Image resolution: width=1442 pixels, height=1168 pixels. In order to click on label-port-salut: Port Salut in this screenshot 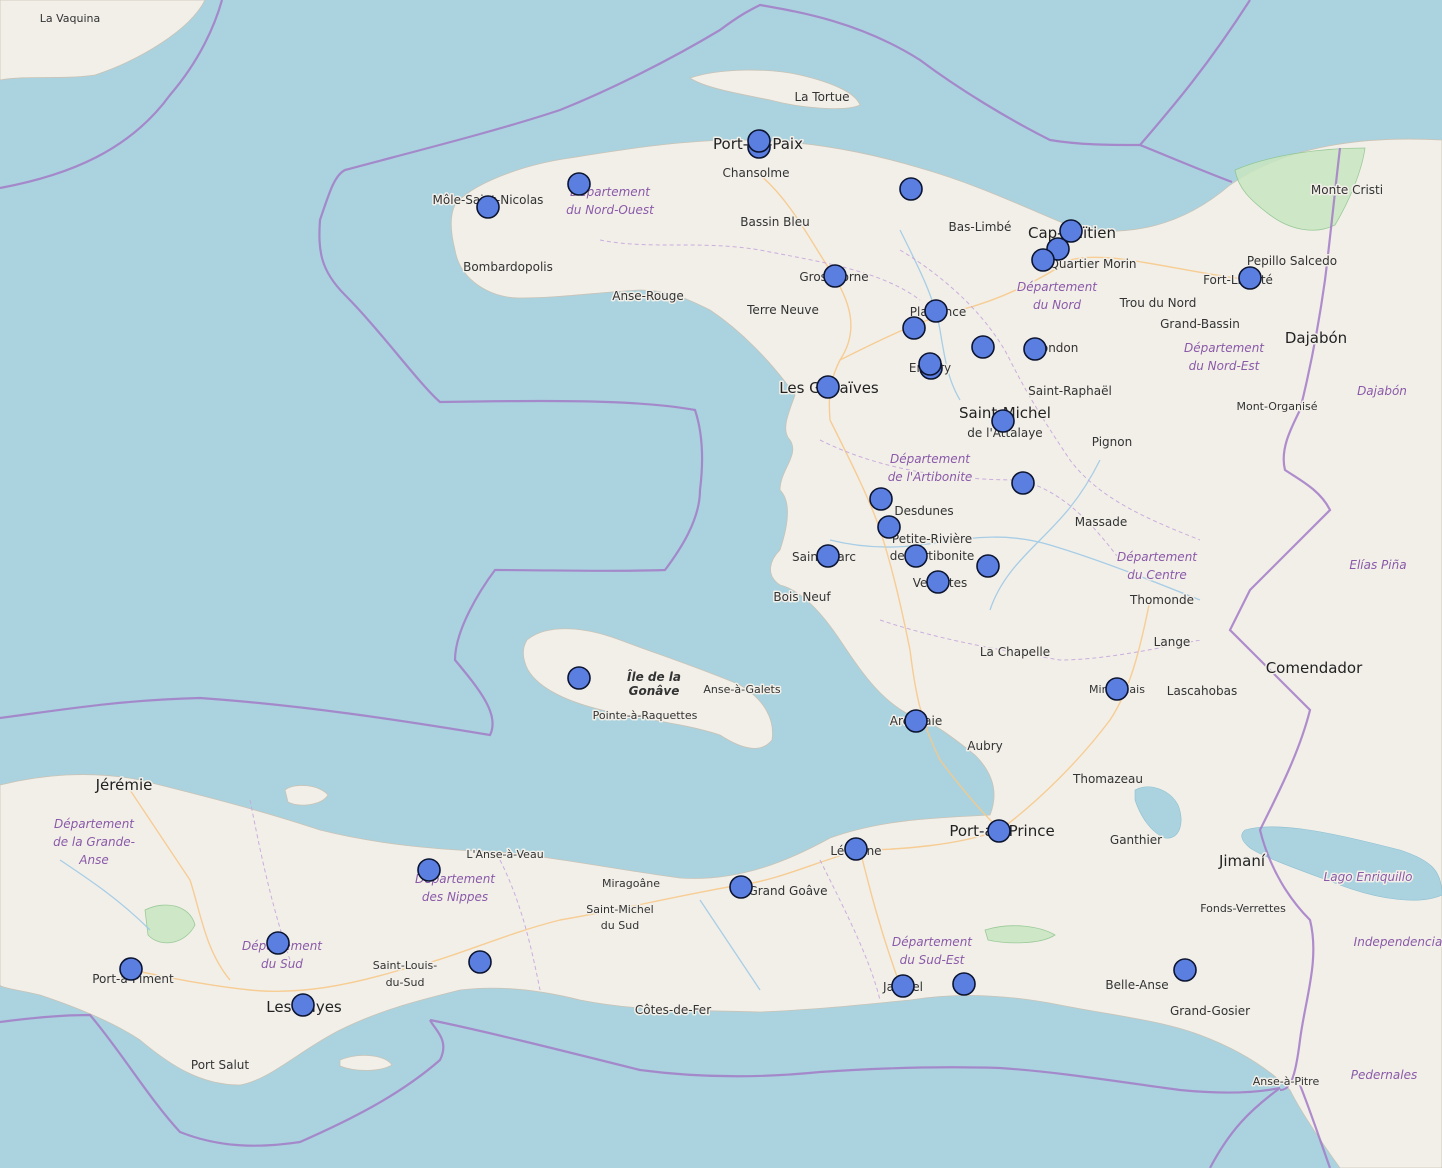, I will do `click(220, 1065)`.